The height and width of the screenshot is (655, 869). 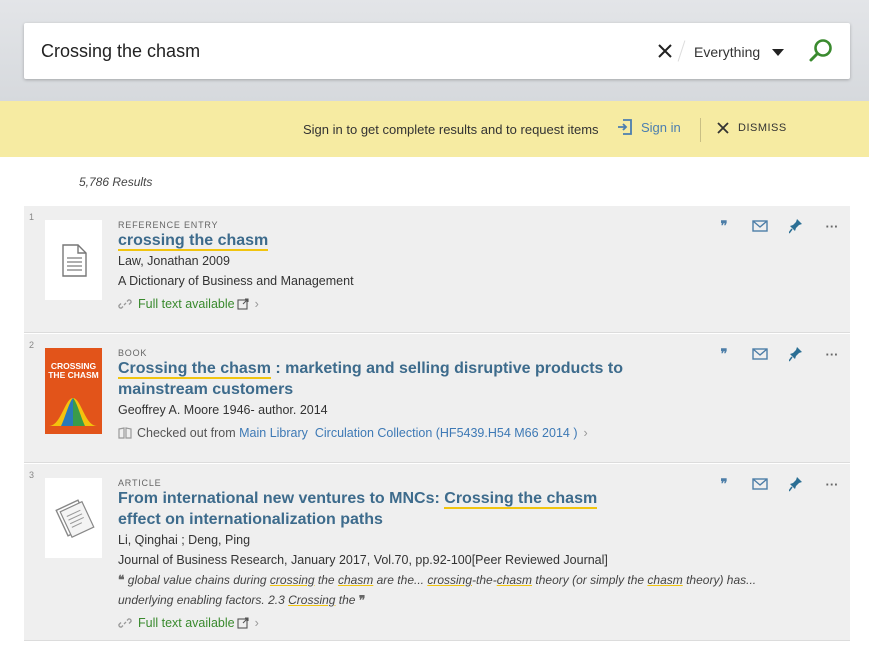 What do you see at coordinates (661, 127) in the screenshot?
I see `signin-label: Sign in` at bounding box center [661, 127].